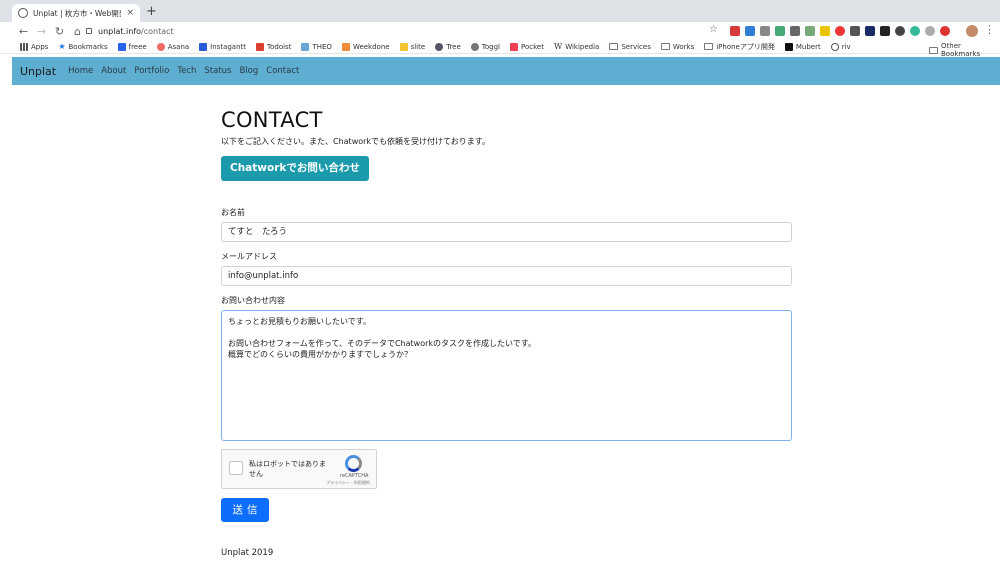  What do you see at coordinates (272, 120) in the screenshot?
I see `page-title: CONTACT` at bounding box center [272, 120].